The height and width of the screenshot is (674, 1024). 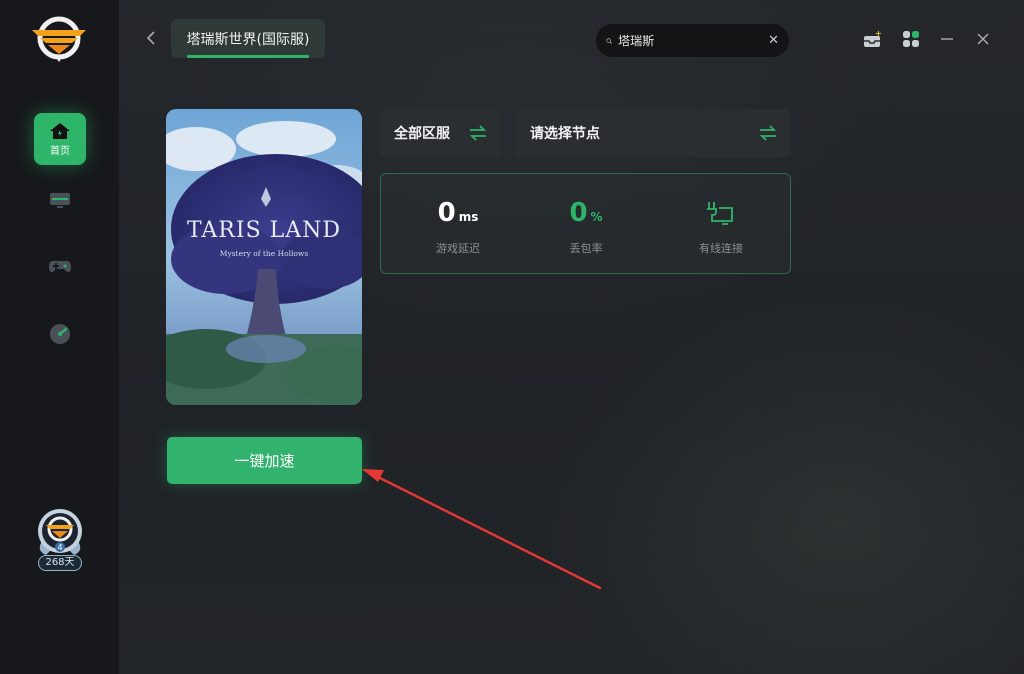 I want to click on cover-title: TARIS LAND, so click(x=264, y=230).